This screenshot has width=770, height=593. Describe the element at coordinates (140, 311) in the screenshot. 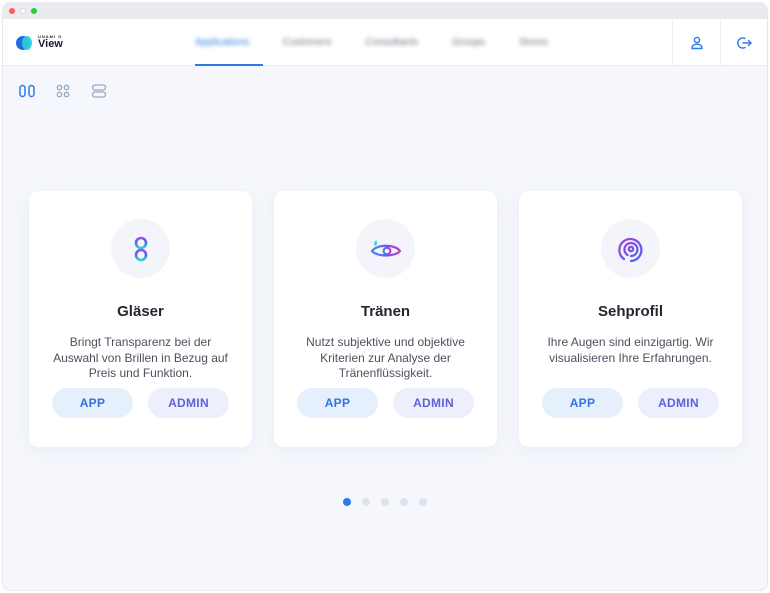

I see `card-title: Gläser` at that location.